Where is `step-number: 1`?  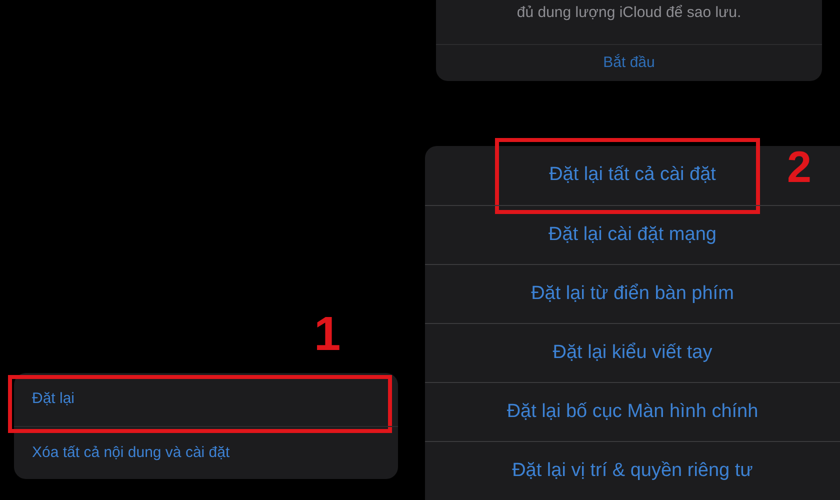
step-number: 1 is located at coordinates (327, 335).